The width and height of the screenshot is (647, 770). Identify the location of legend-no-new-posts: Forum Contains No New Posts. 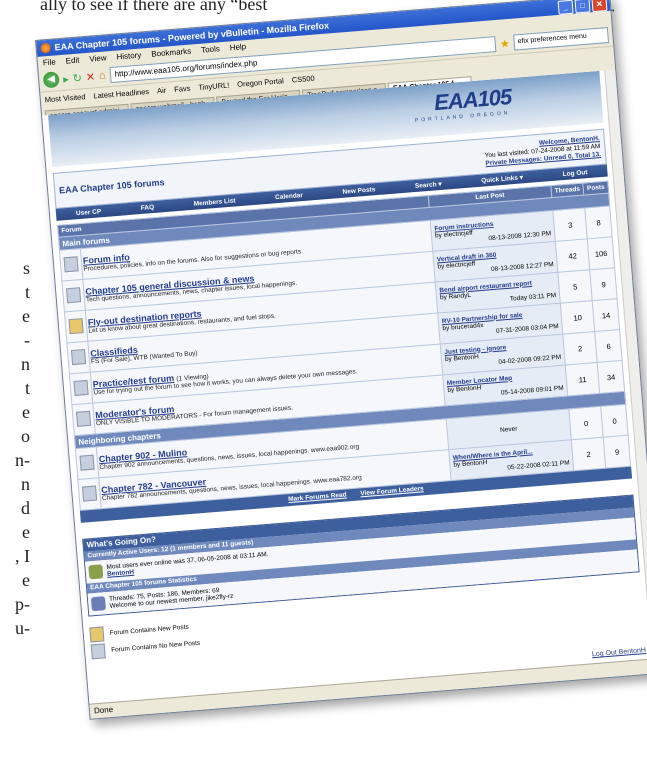
(155, 646).